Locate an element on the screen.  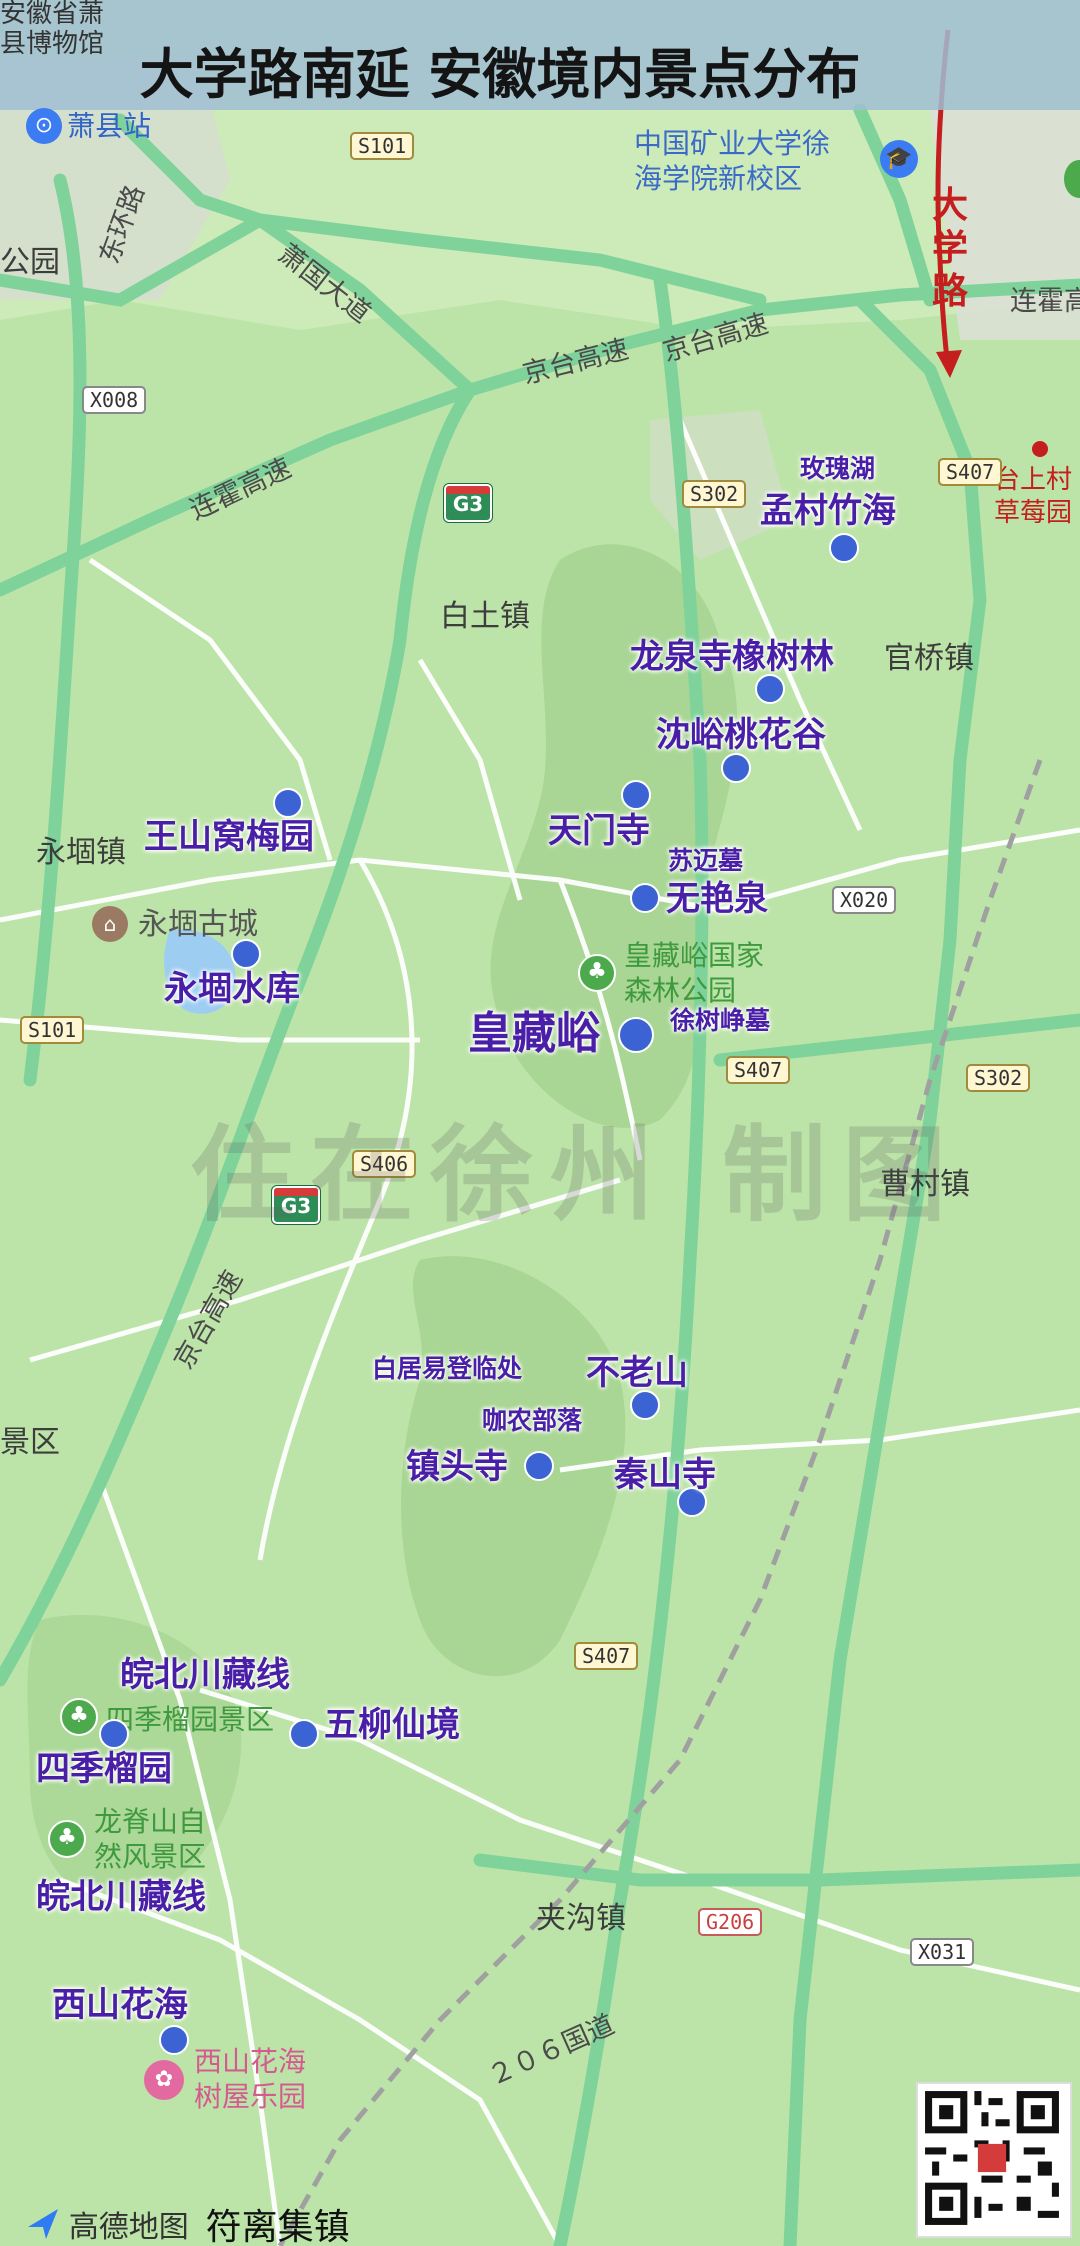
school-icon: 🎓 is located at coordinates (899, 159).